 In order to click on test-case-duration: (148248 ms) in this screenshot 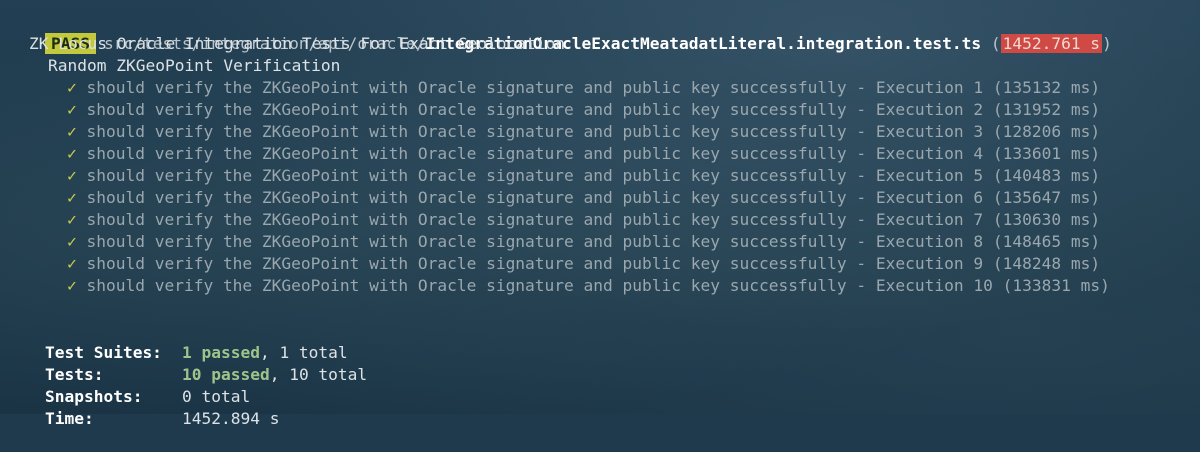, I will do `click(1046, 263)`.